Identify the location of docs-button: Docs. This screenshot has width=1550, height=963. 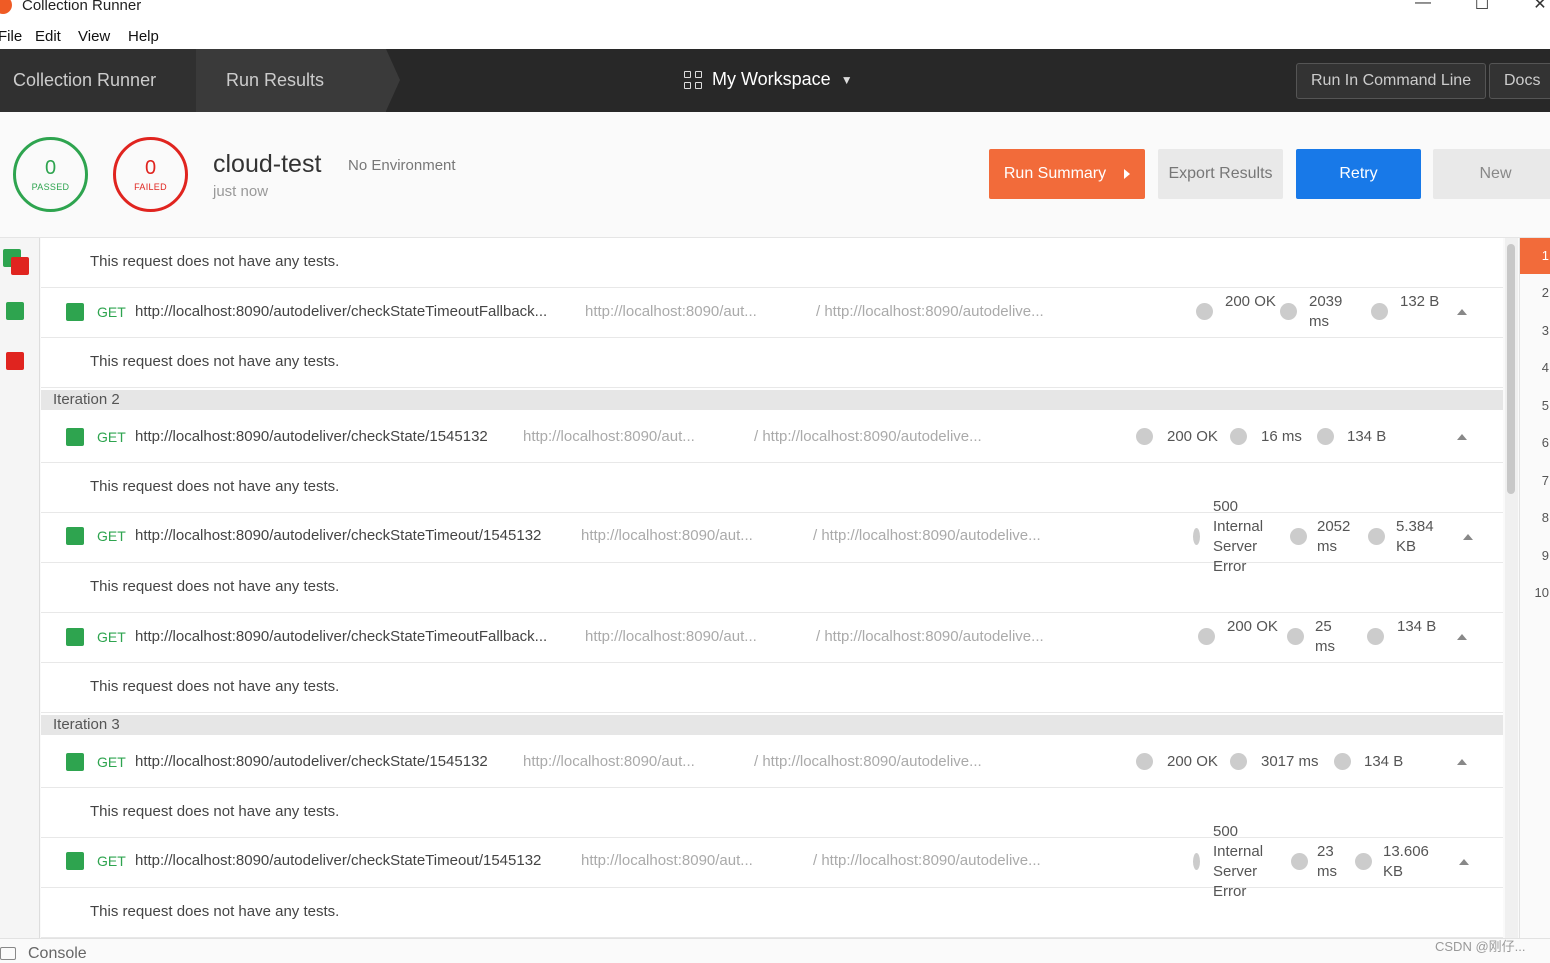
(1519, 81).